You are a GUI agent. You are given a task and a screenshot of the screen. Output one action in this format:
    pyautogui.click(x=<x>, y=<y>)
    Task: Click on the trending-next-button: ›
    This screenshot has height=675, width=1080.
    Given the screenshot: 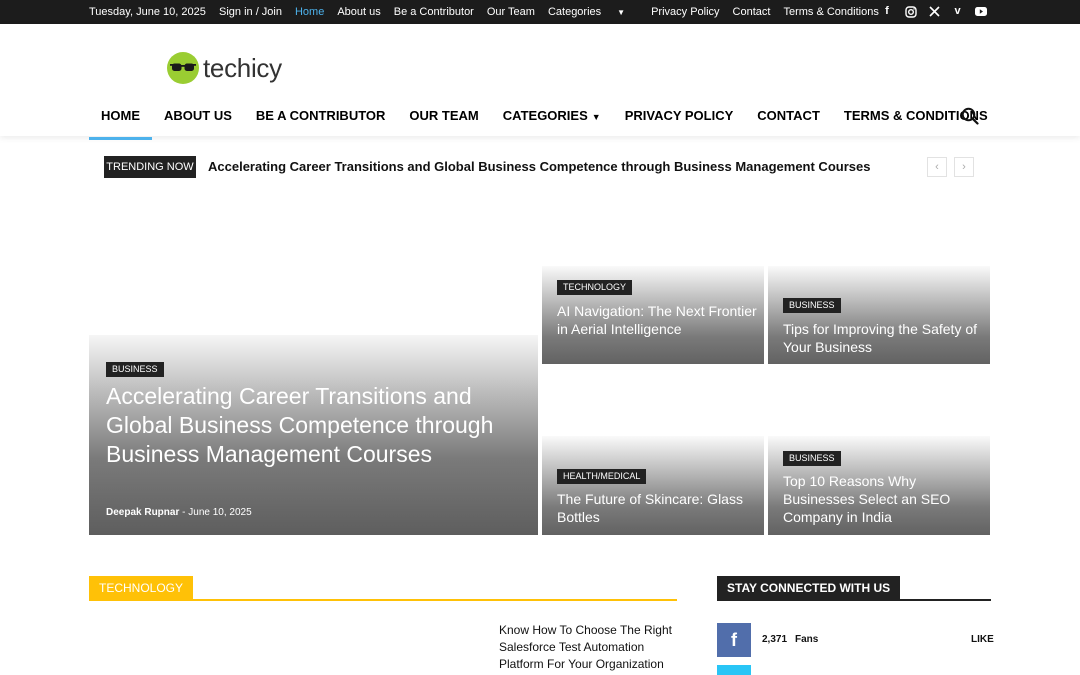 What is the action you would take?
    pyautogui.click(x=964, y=167)
    